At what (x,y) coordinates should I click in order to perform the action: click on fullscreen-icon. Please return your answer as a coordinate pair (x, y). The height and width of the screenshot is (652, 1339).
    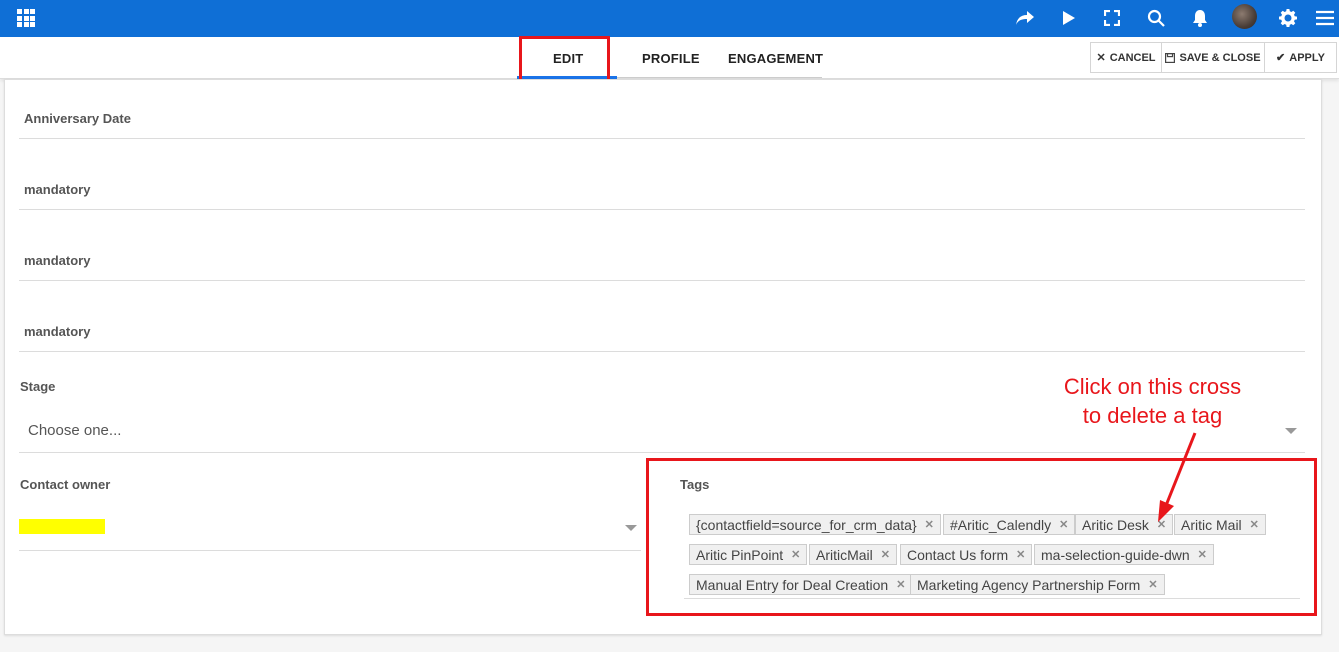
    Looking at the image, I should click on (1112, 18).